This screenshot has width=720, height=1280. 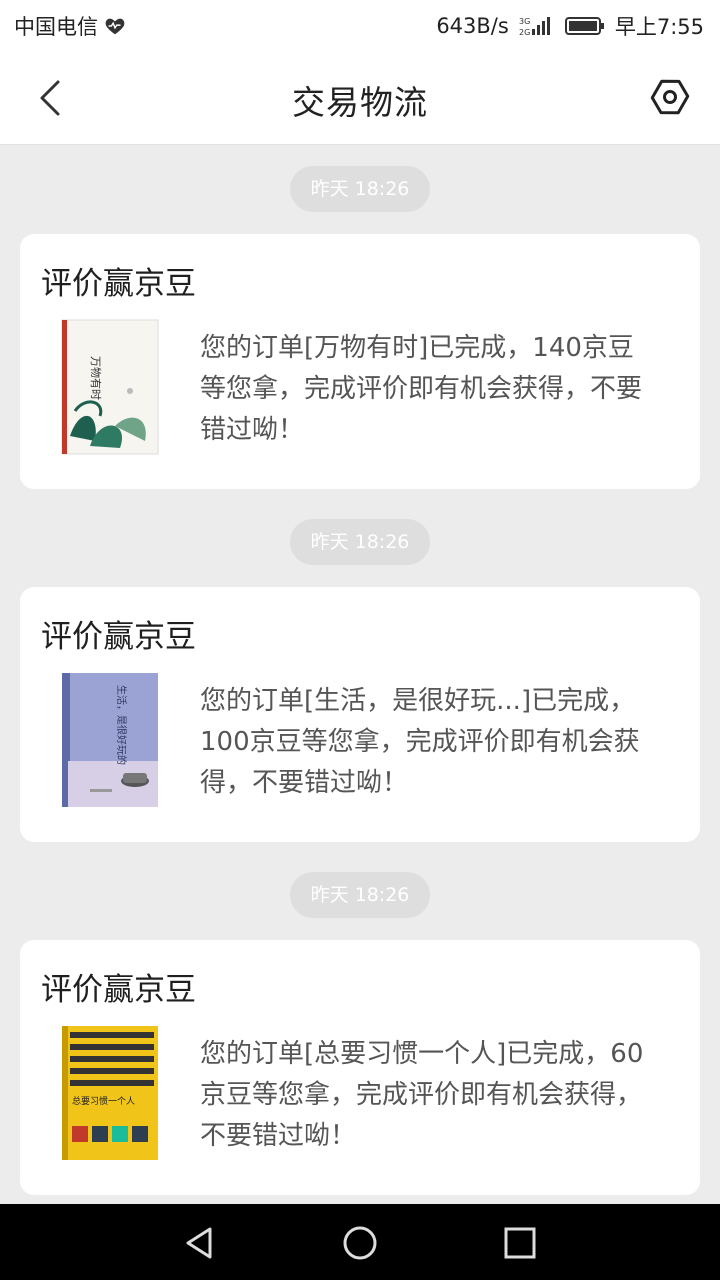 I want to click on page-title: 交易物流, so click(x=360, y=102).